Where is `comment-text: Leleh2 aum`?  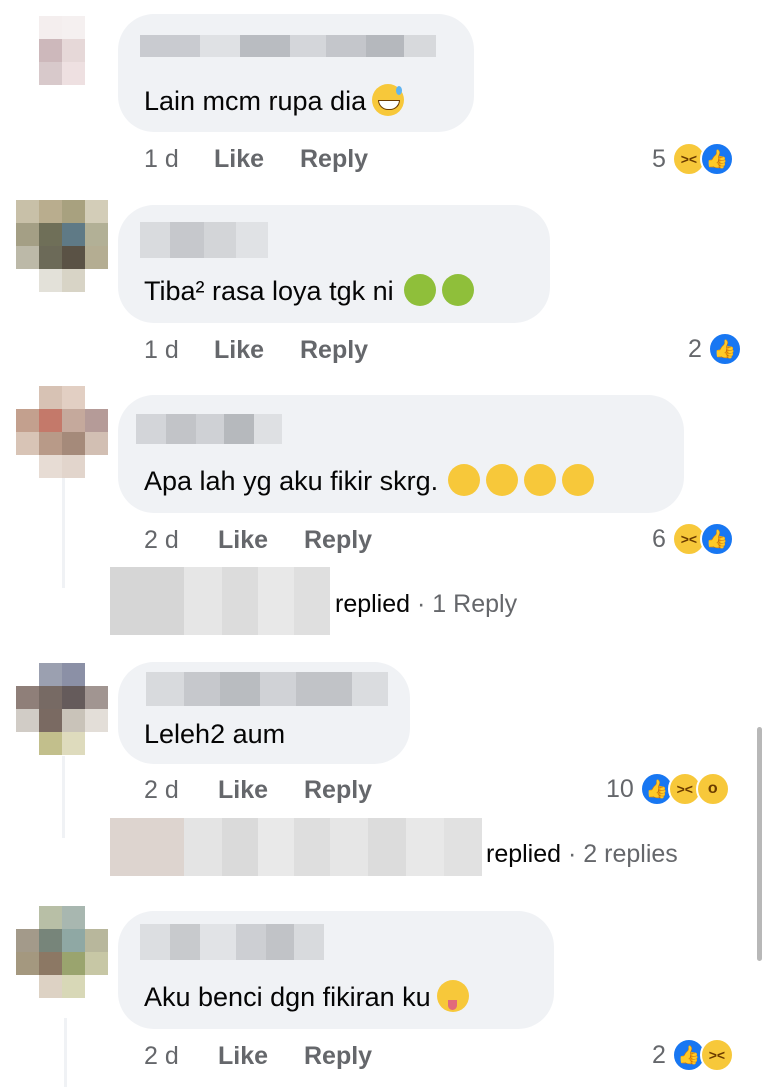
comment-text: Leleh2 aum is located at coordinates (214, 734).